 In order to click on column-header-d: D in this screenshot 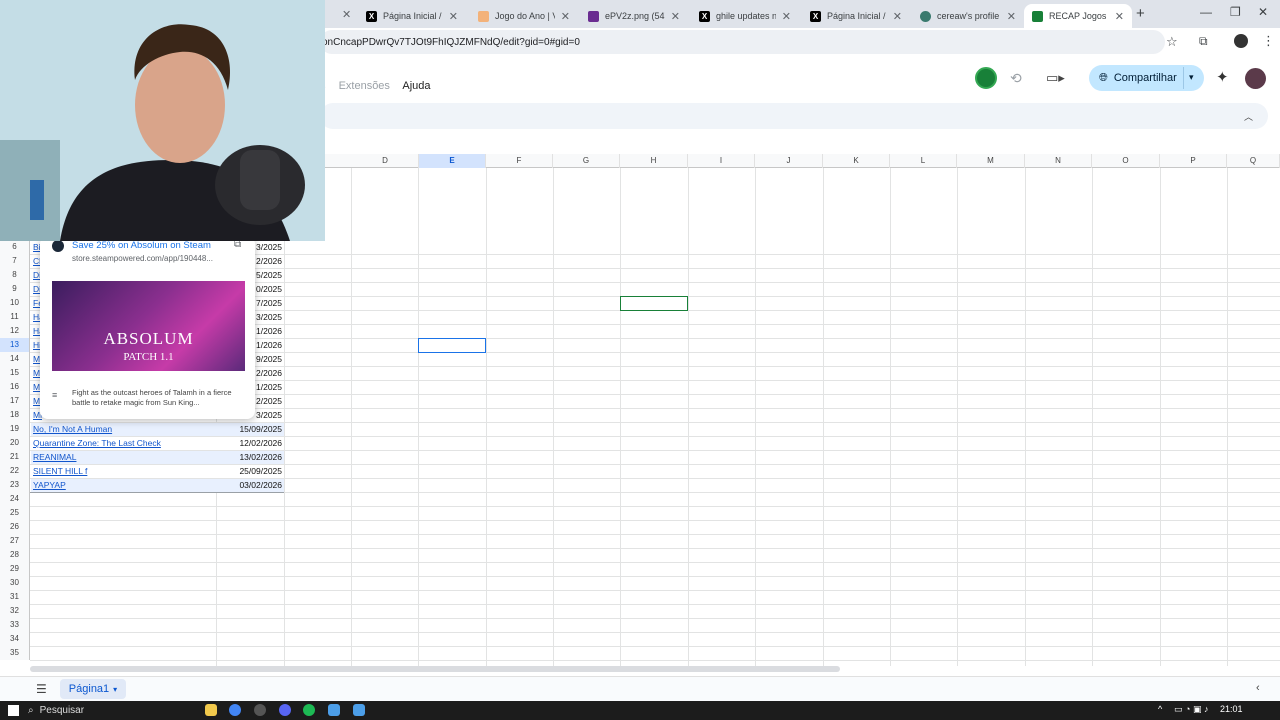, I will do `click(385, 161)`.